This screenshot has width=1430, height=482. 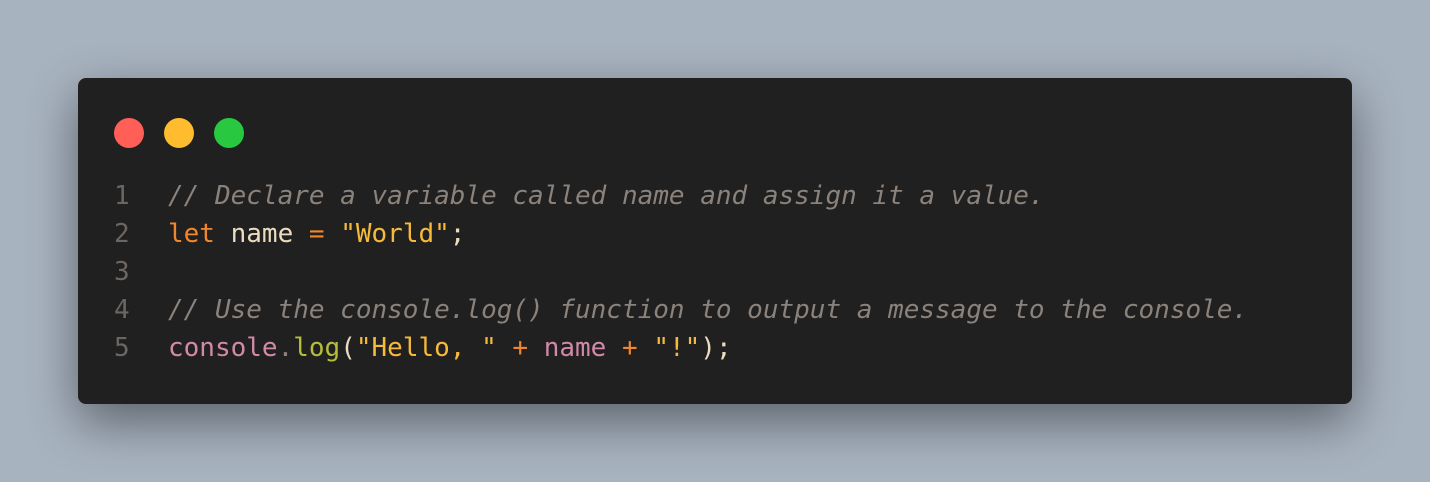 I want to click on code-line-3: 3, so click(x=681, y=272).